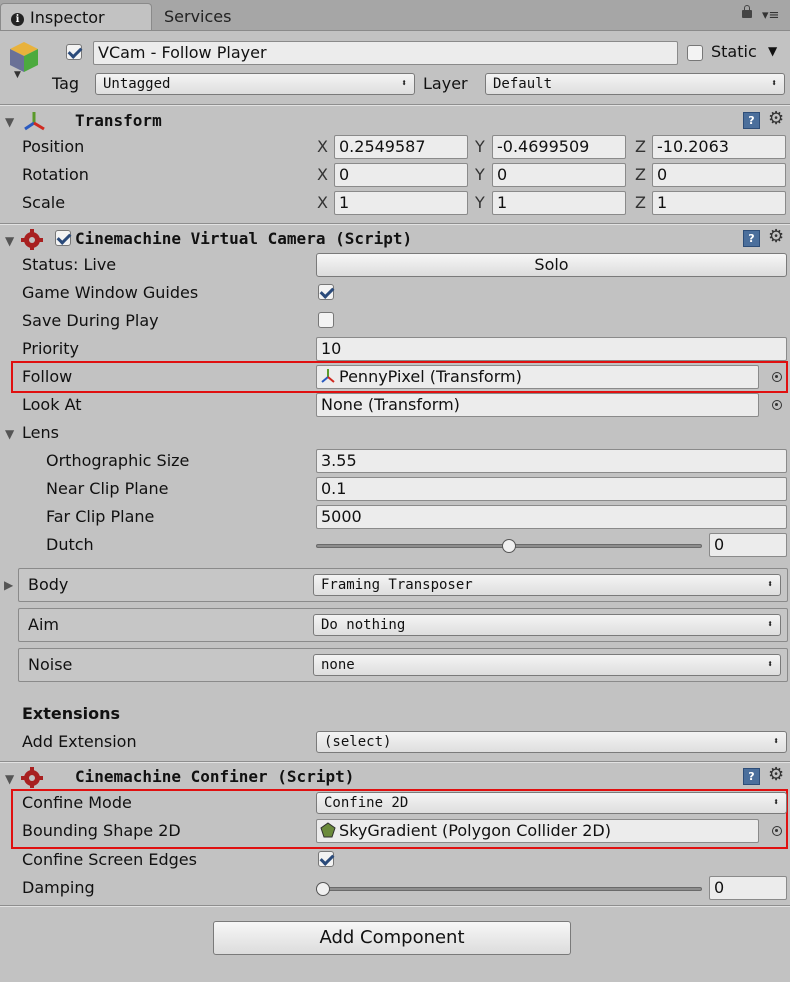  I want to click on bounding-shape-value: SkyGradient (Polygon Collider 2D), so click(475, 830).